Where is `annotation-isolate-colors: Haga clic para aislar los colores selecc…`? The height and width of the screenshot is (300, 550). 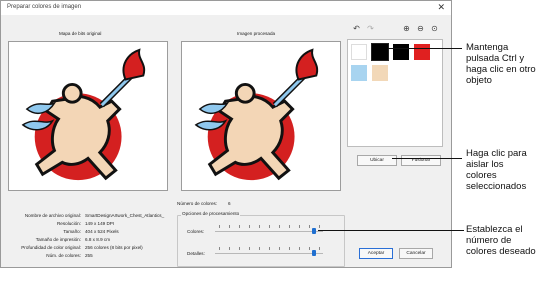 annotation-isolate-colors: Haga clic para aislar los colores selecc… is located at coordinates (496, 170).